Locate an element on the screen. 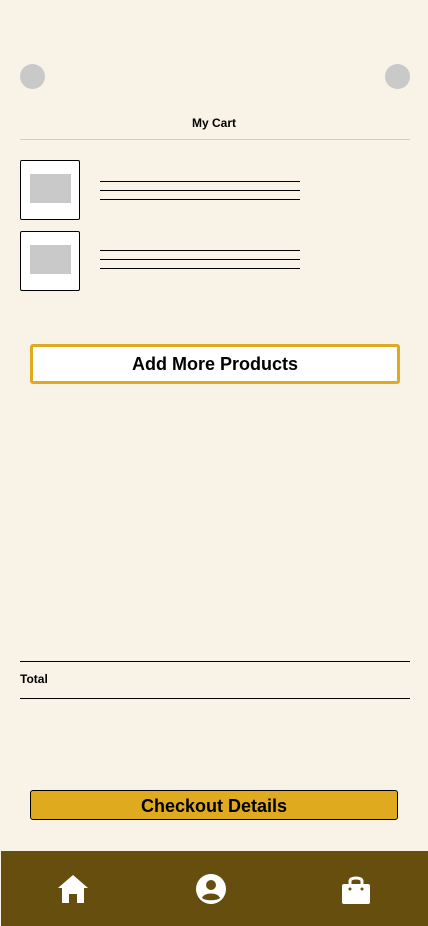  menu-button is located at coordinates (397, 76).